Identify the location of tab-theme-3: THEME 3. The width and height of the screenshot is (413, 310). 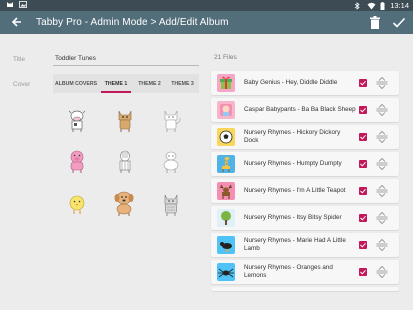
(182, 83).